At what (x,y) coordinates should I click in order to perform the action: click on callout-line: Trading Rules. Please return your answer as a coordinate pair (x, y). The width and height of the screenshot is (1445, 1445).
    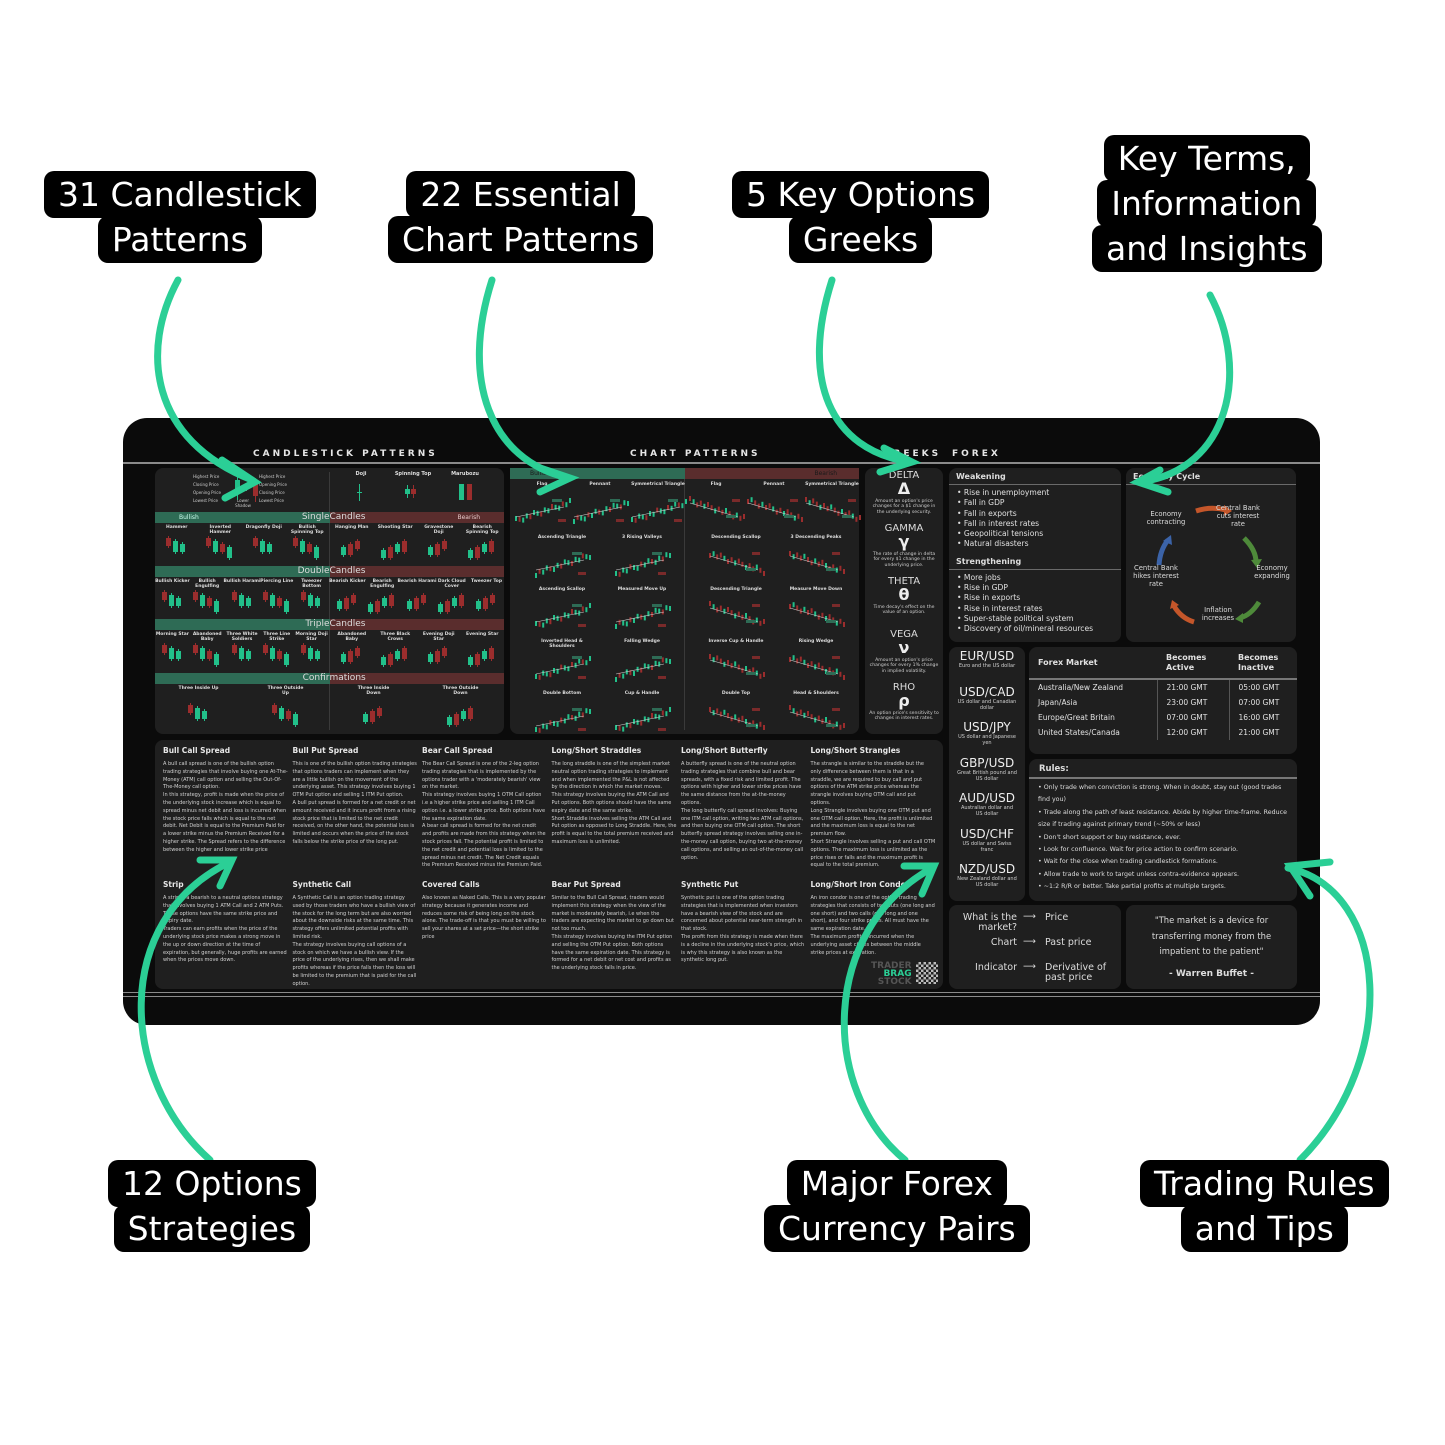
    Looking at the image, I should click on (1264, 1183).